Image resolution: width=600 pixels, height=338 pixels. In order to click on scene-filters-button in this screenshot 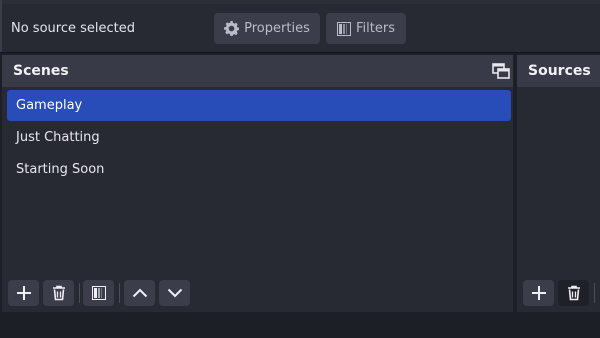, I will do `click(98, 293)`.